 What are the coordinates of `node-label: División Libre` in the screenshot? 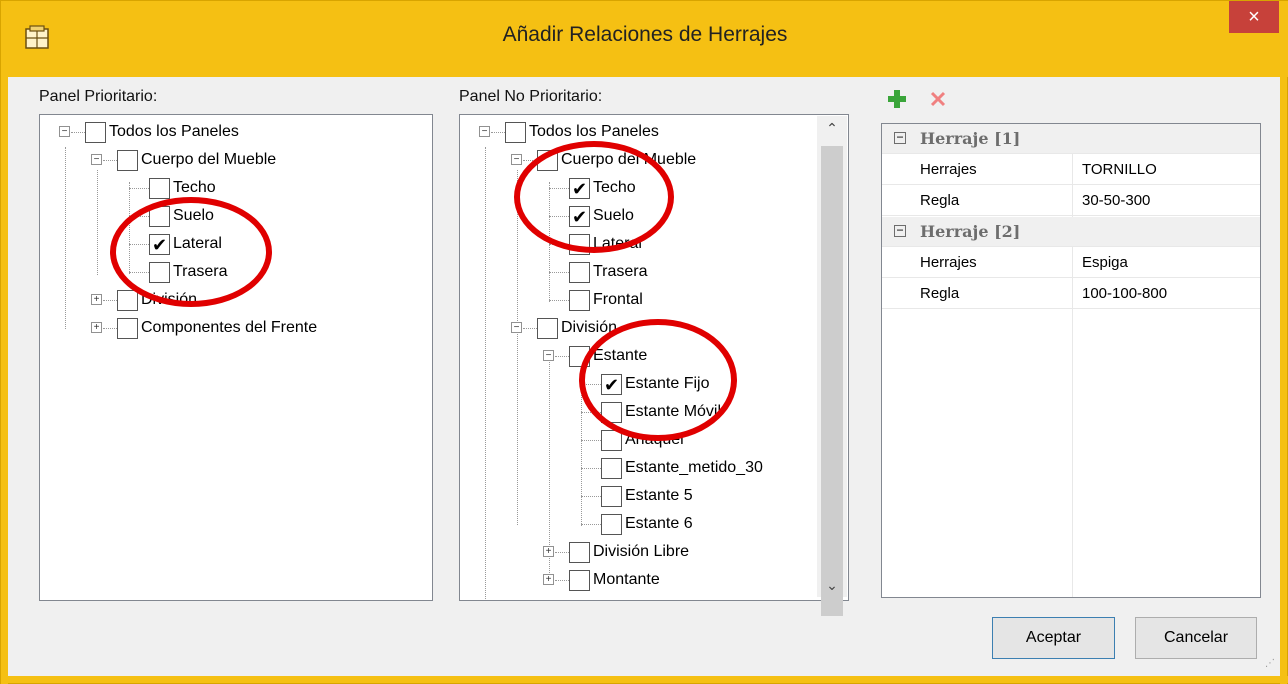 It's located at (641, 551).